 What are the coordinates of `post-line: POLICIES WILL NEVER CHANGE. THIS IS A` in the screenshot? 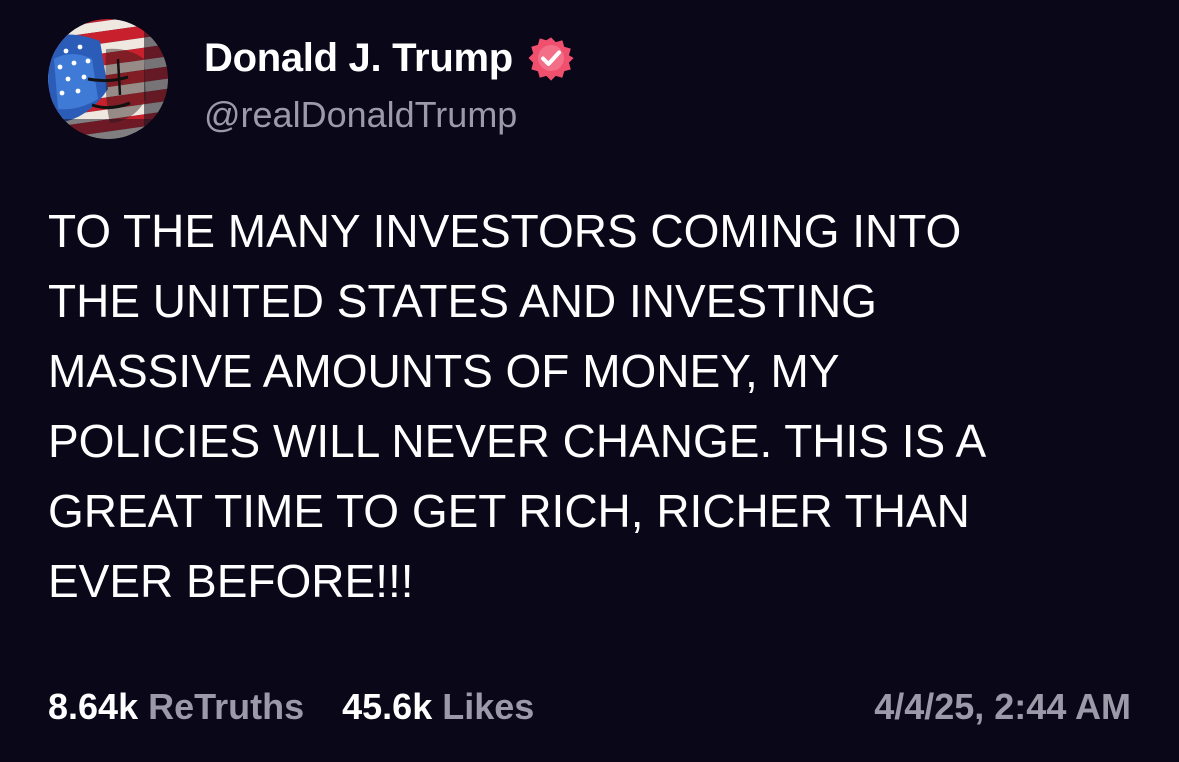 It's located at (517, 441).